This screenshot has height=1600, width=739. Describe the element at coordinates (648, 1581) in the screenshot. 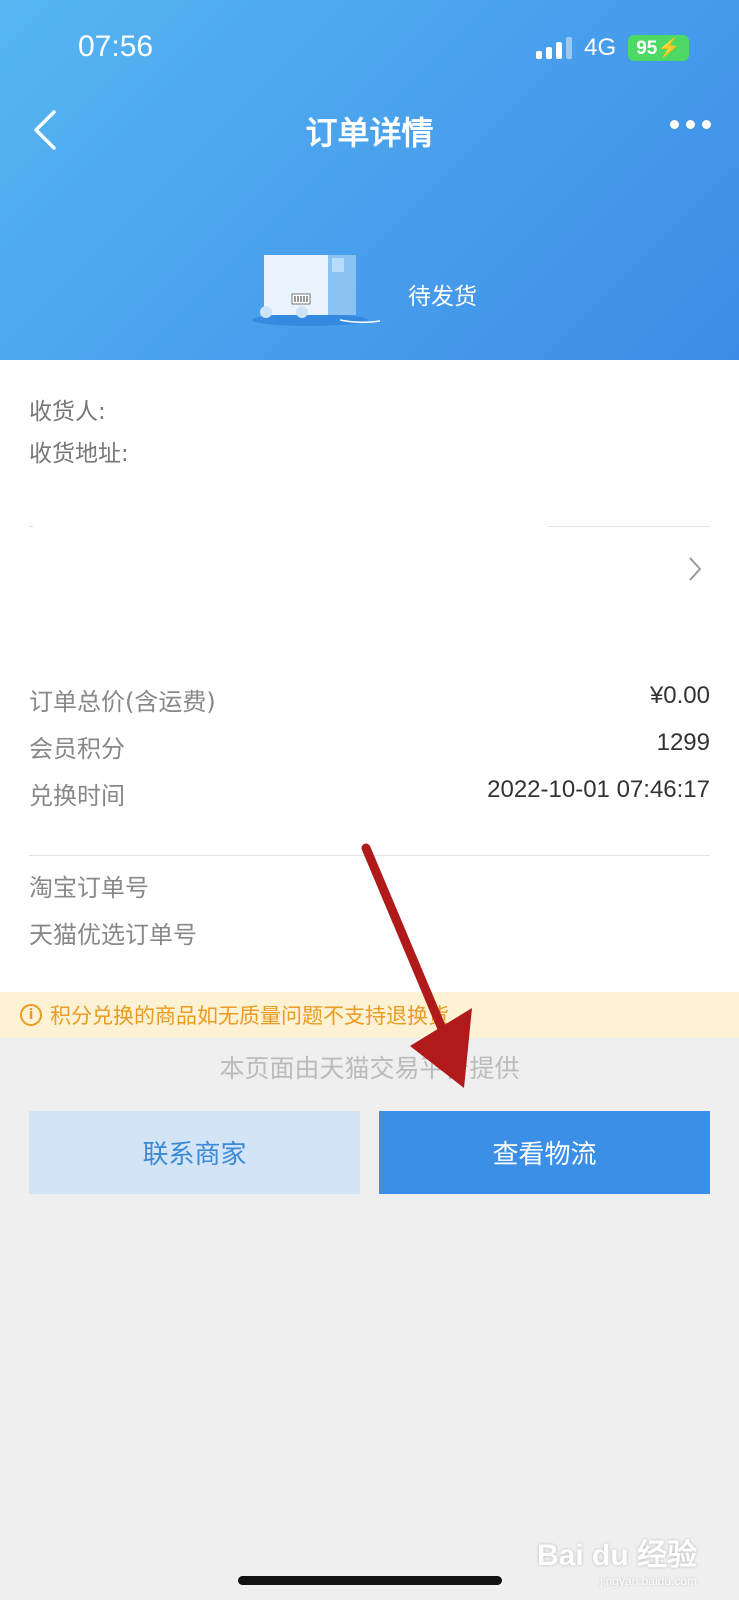

I see `watermark-sub: jingyan.baidu.com` at that location.